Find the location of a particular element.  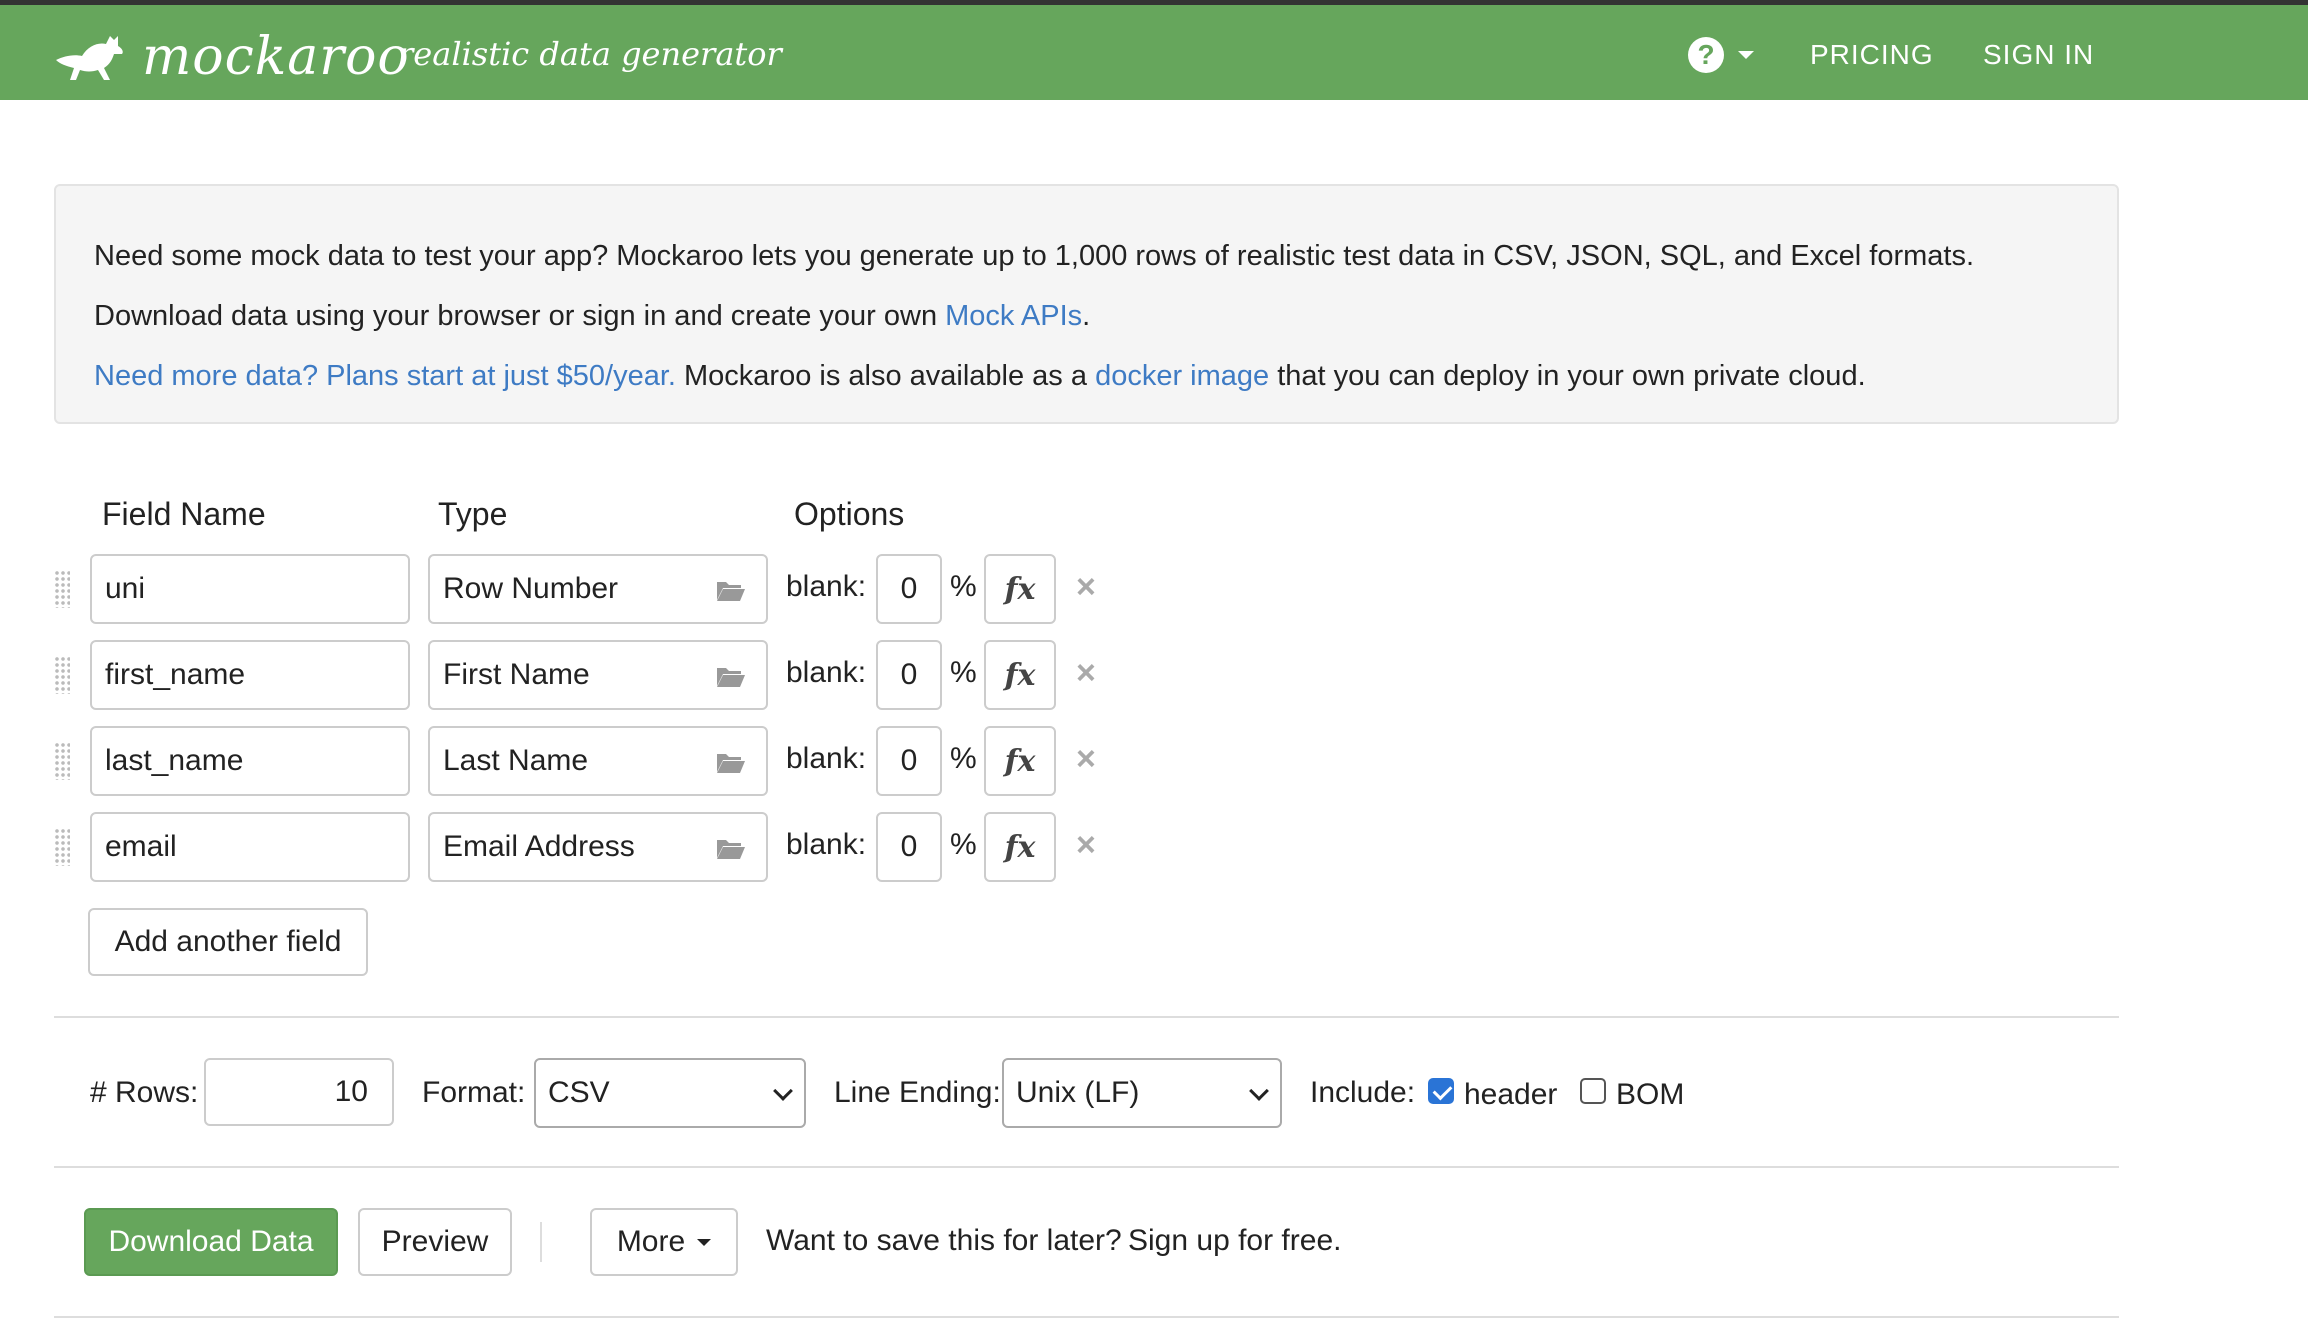

field-row: first_name First Name blank: 0 % fx × is located at coordinates (600, 675).